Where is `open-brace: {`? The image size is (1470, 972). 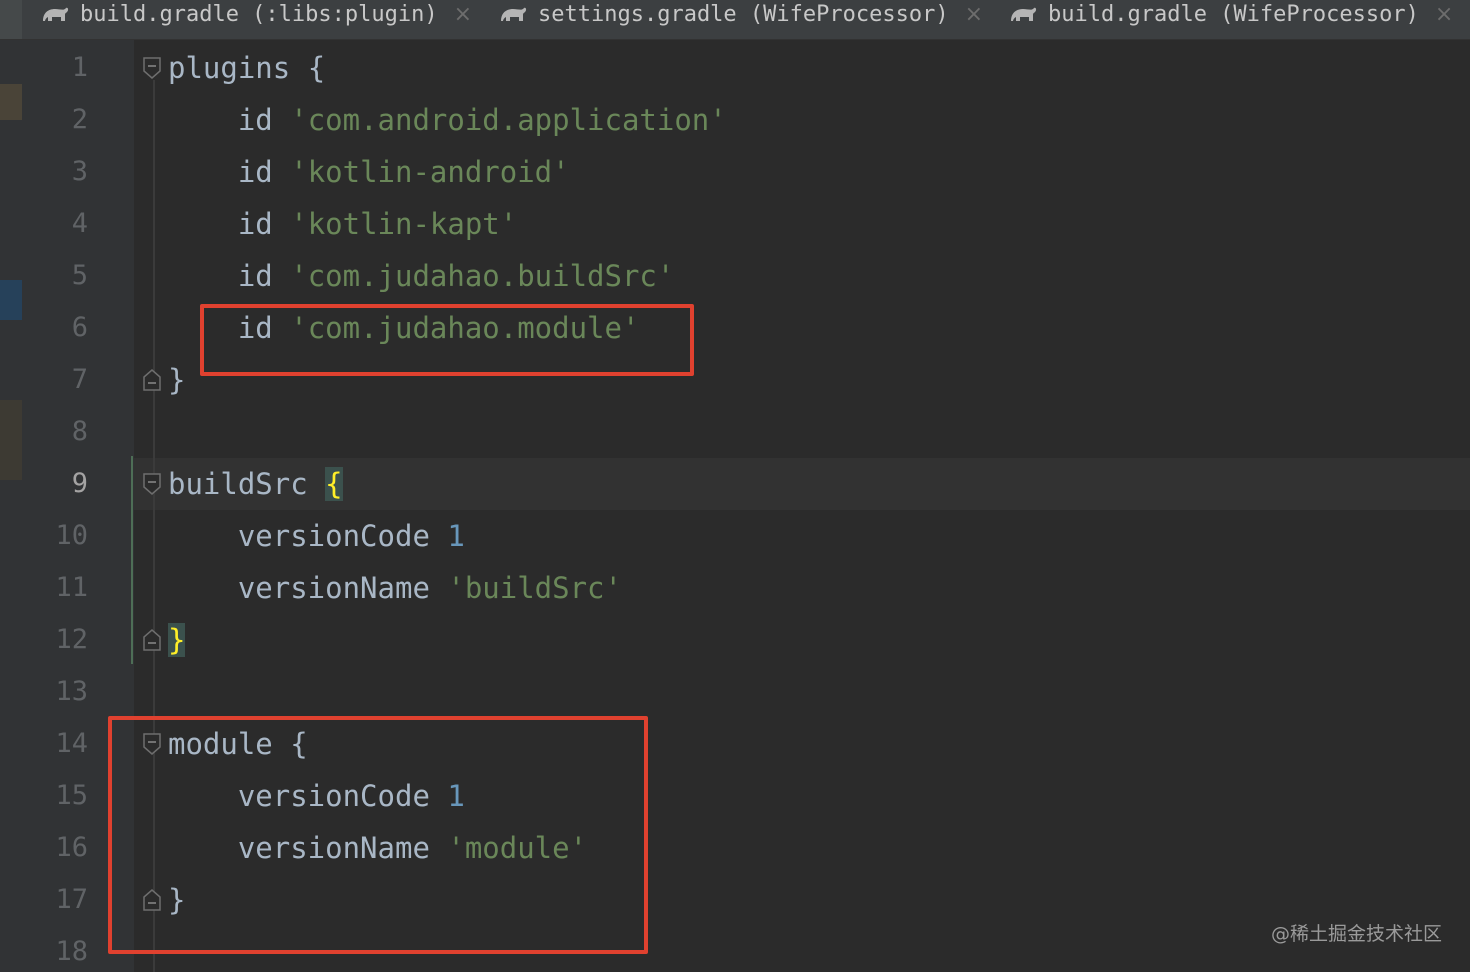
open-brace: { is located at coordinates (316, 68).